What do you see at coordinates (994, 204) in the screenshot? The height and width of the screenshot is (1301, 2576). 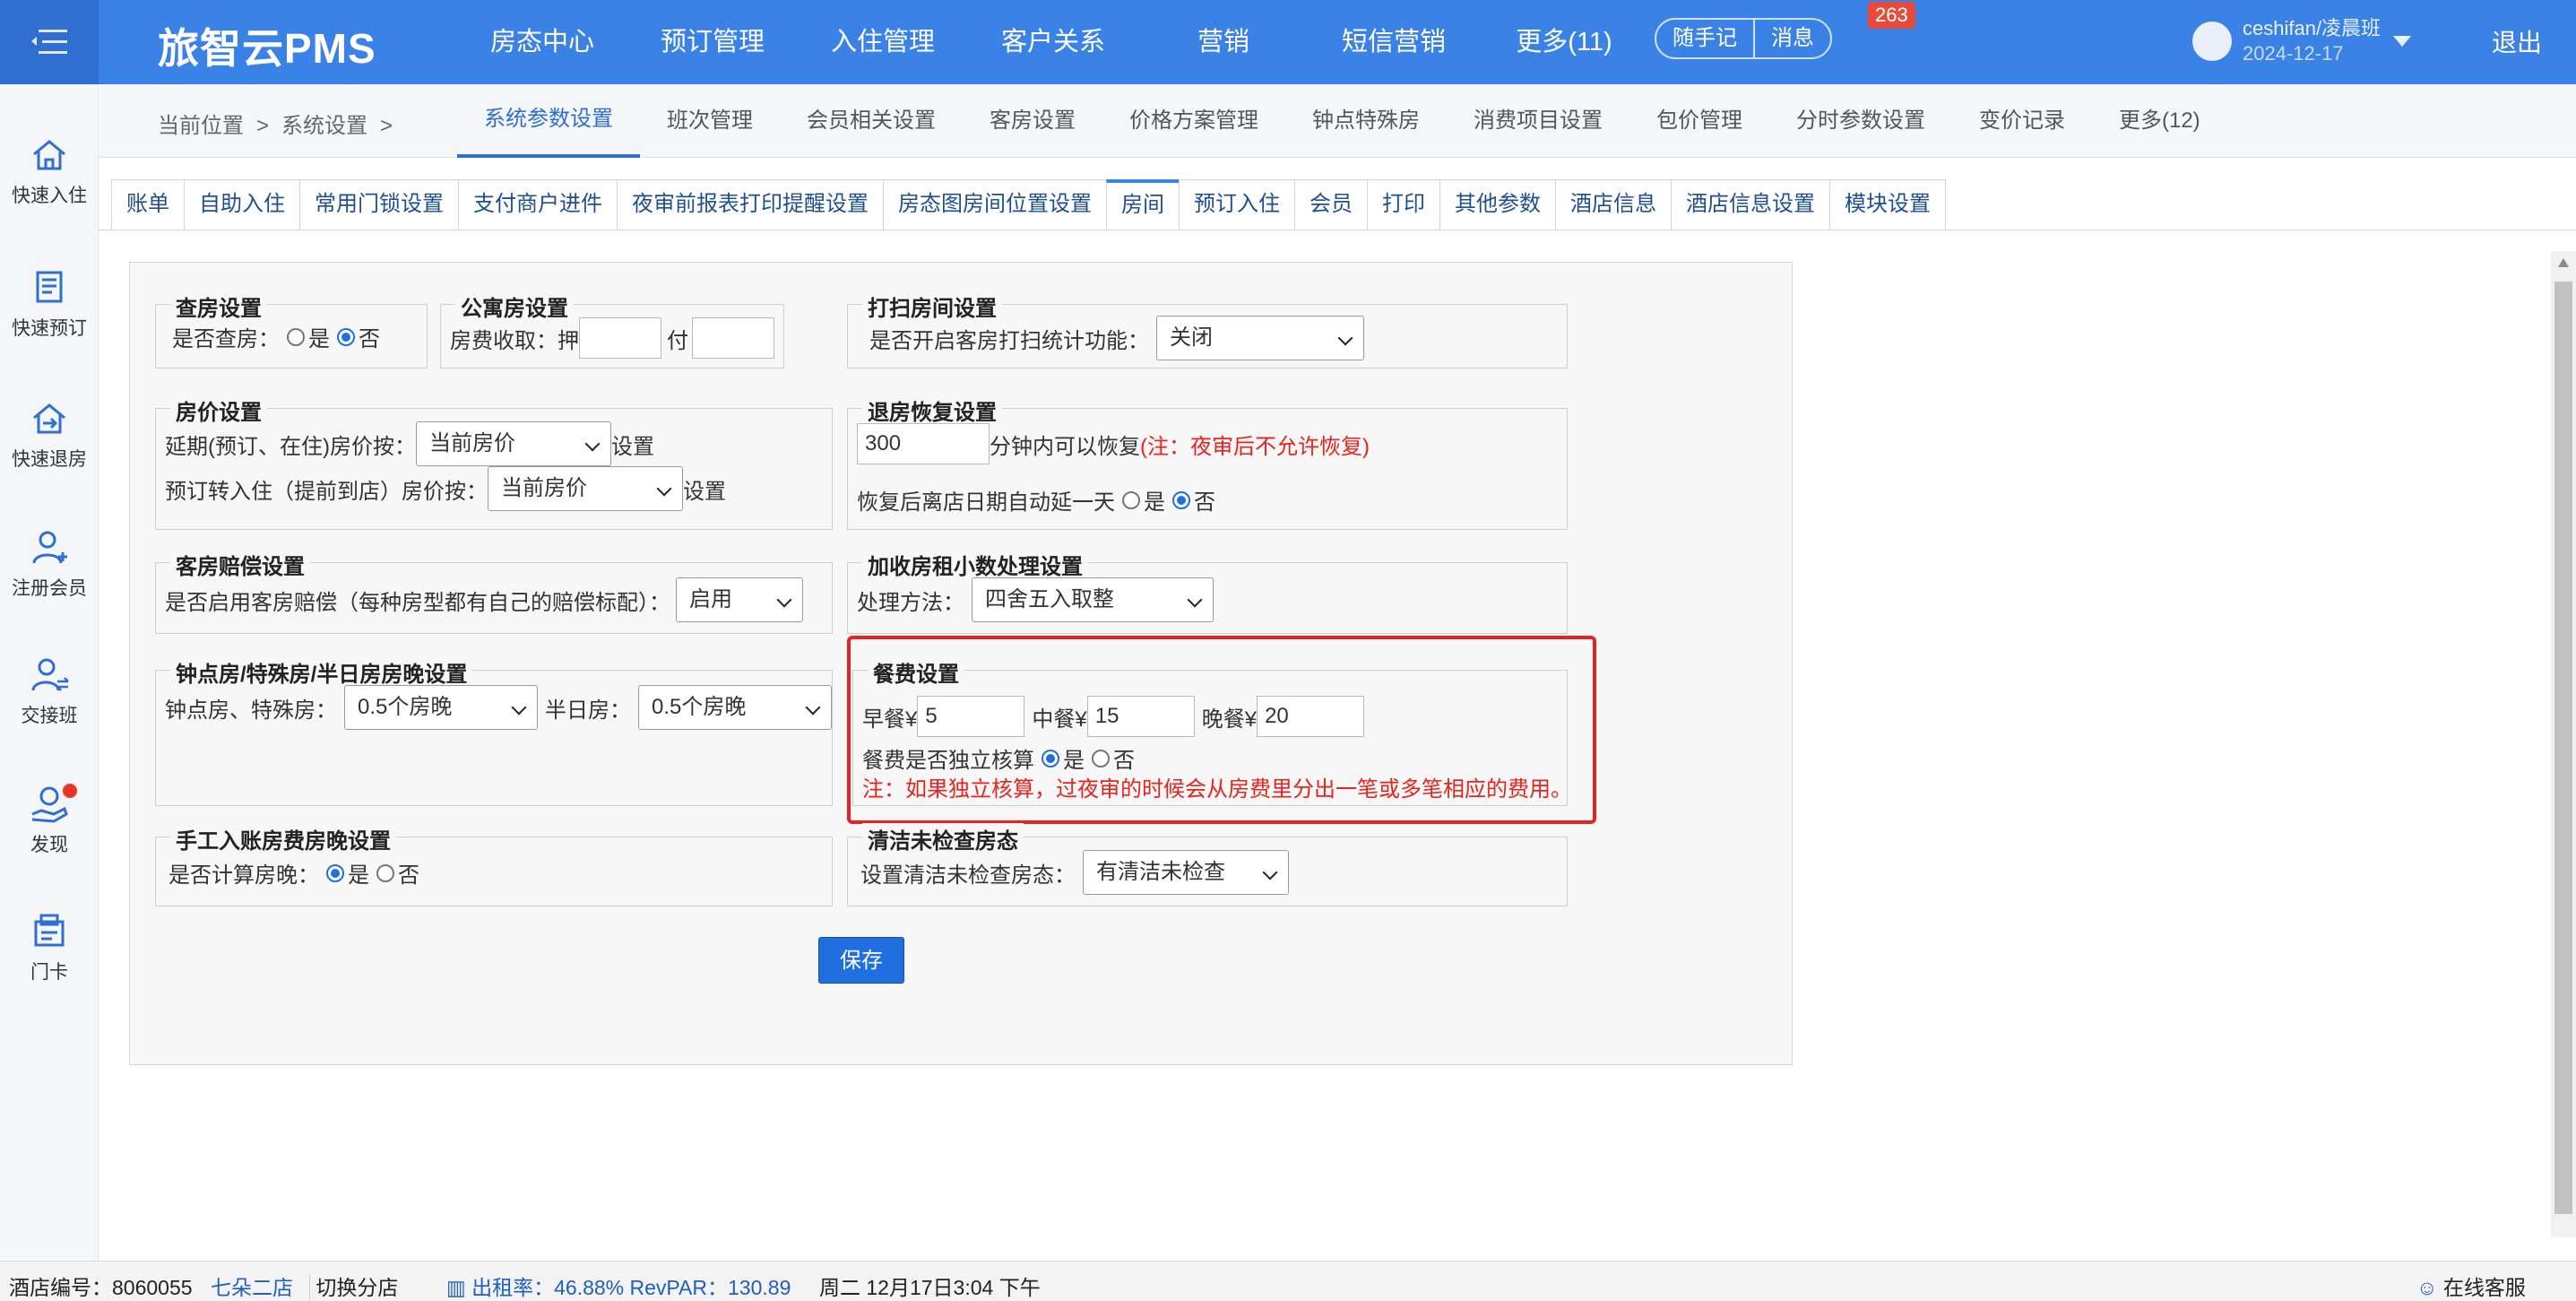 I see `subtab-room-map-position: 房态图房间位置设置` at bounding box center [994, 204].